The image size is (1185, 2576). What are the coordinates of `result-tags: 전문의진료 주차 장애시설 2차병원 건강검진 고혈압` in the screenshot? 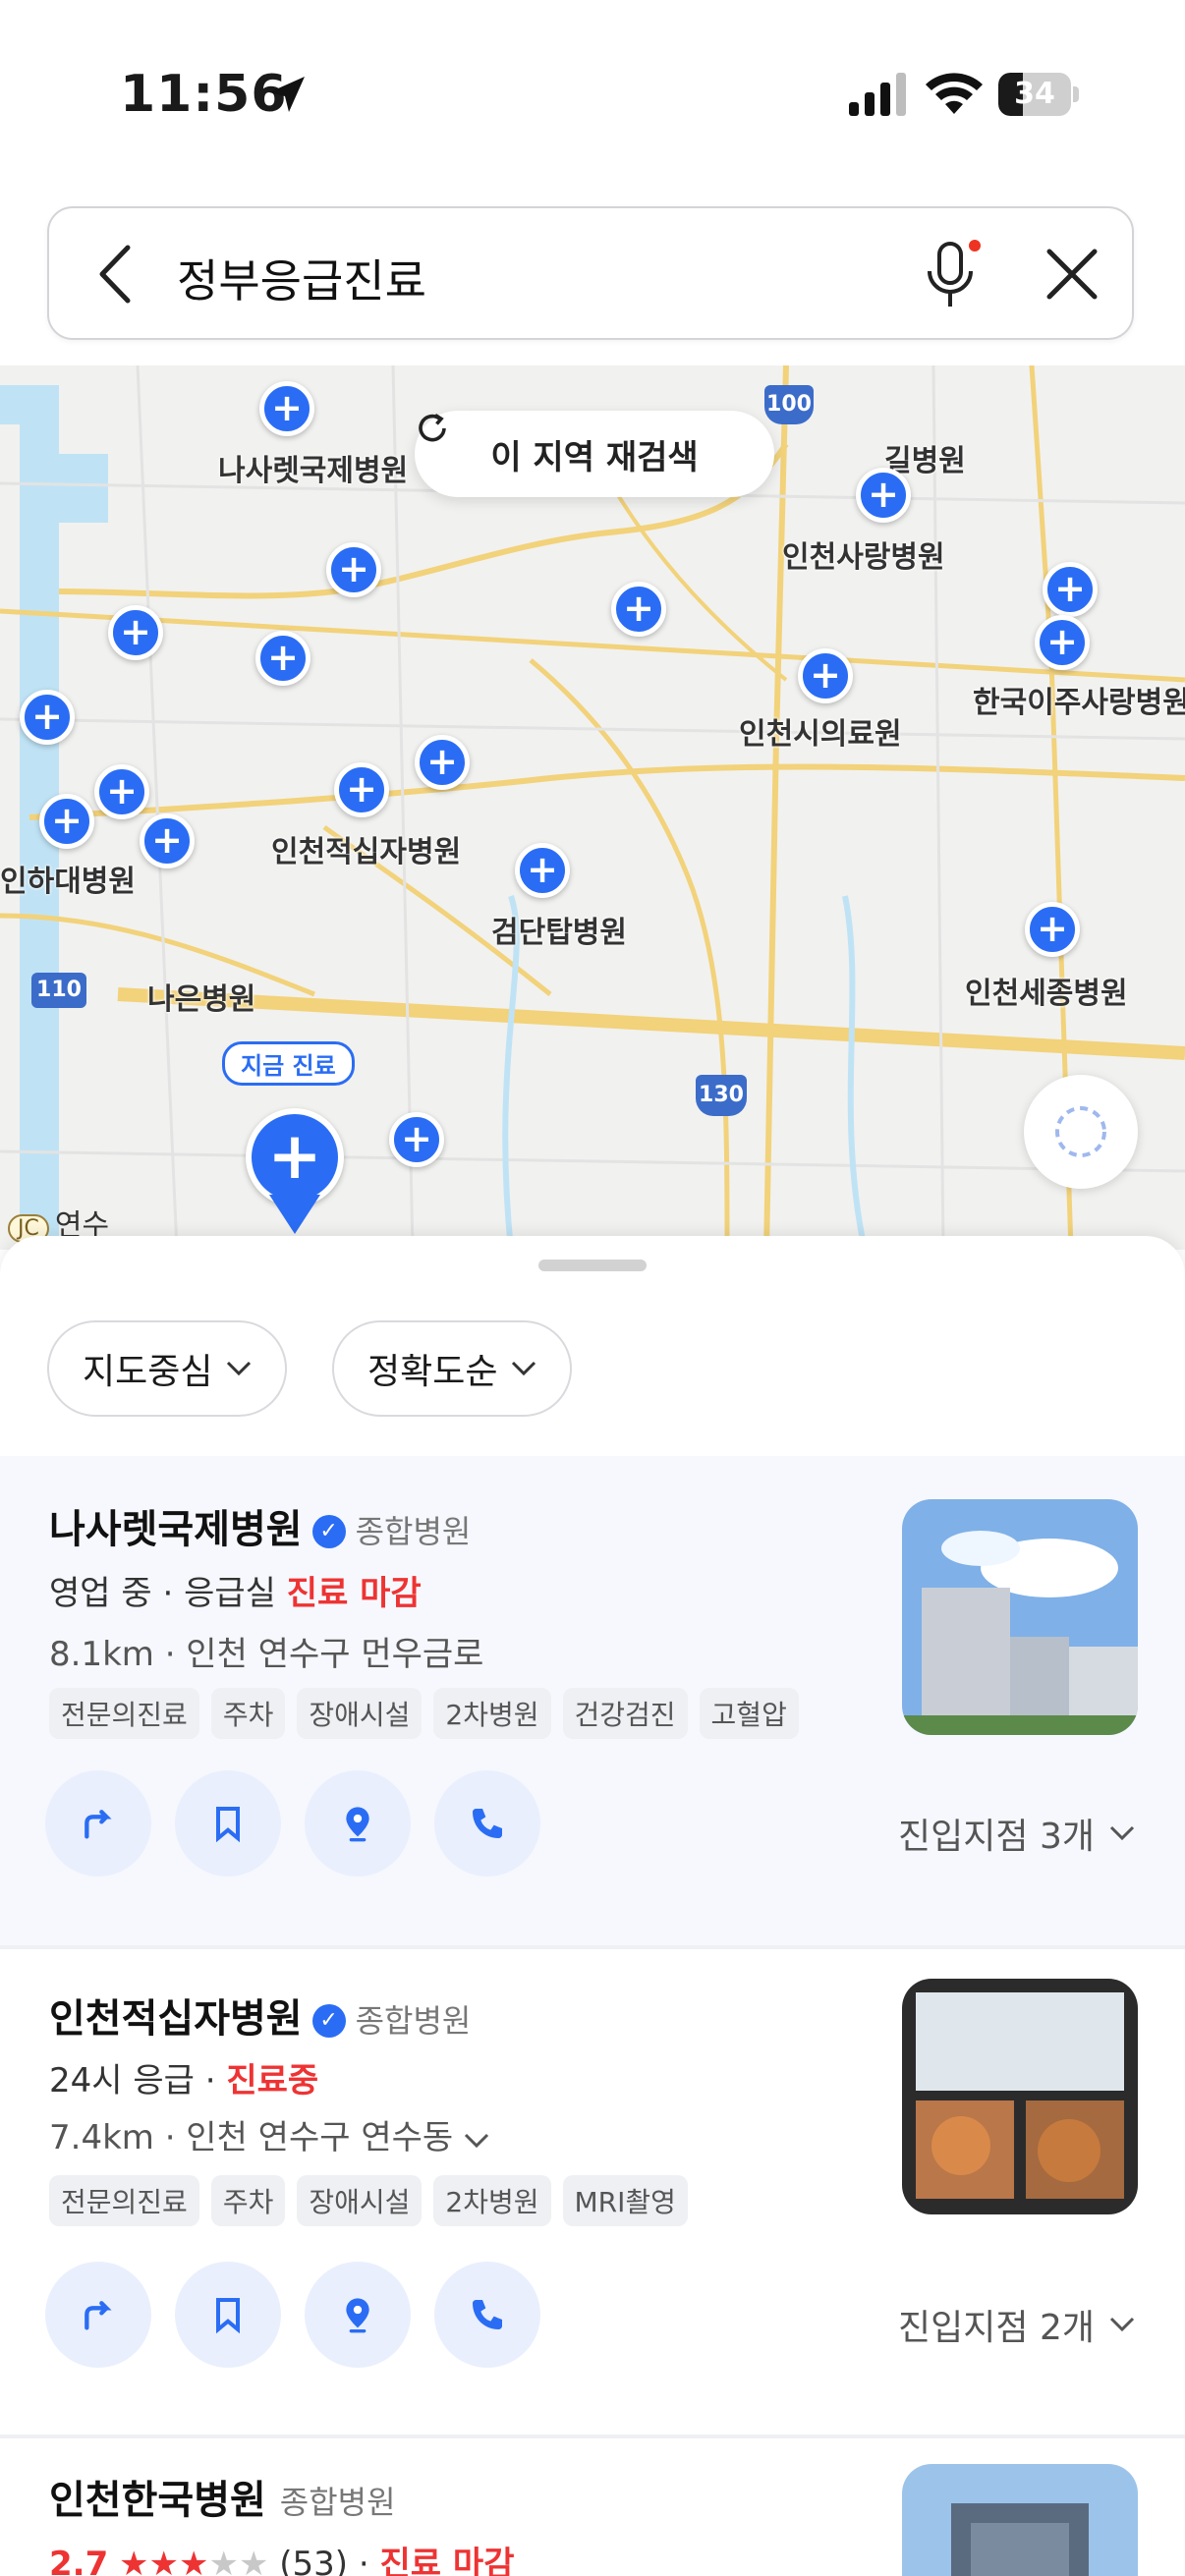 It's located at (424, 1713).